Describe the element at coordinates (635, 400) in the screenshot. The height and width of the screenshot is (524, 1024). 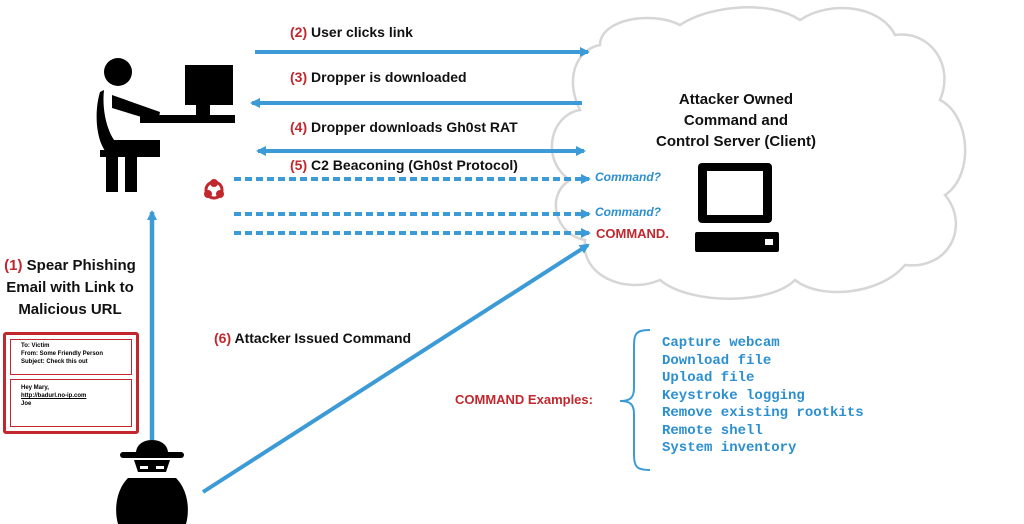
I see `examples-brace` at that location.